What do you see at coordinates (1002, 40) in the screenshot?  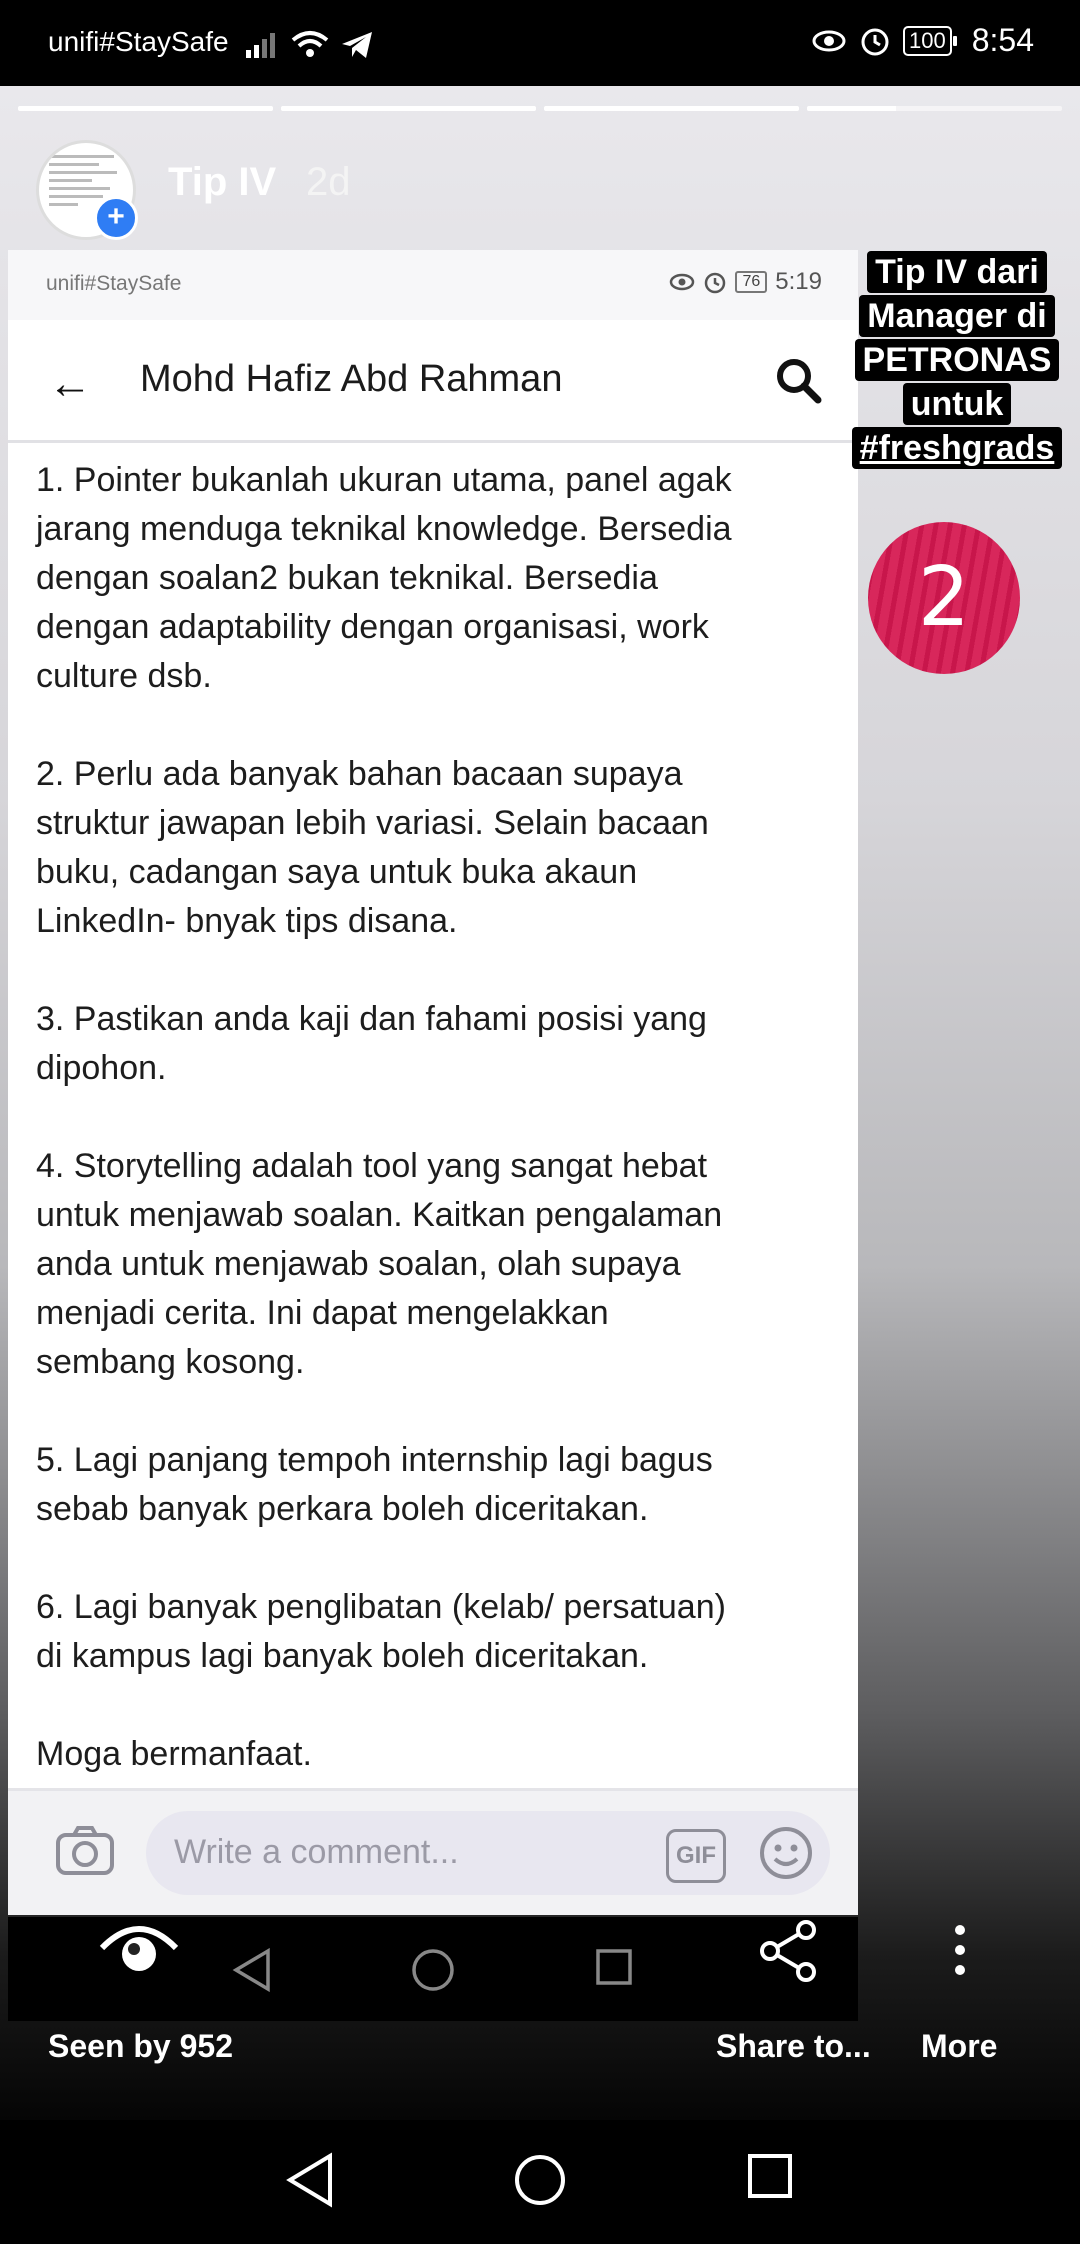 I see `clock: 8:54` at bounding box center [1002, 40].